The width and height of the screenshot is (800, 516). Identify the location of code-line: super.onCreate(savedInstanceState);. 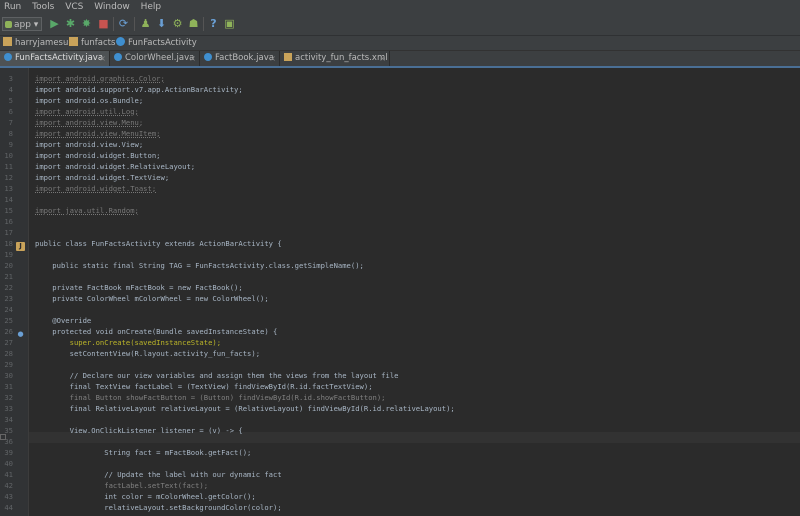
(128, 342).